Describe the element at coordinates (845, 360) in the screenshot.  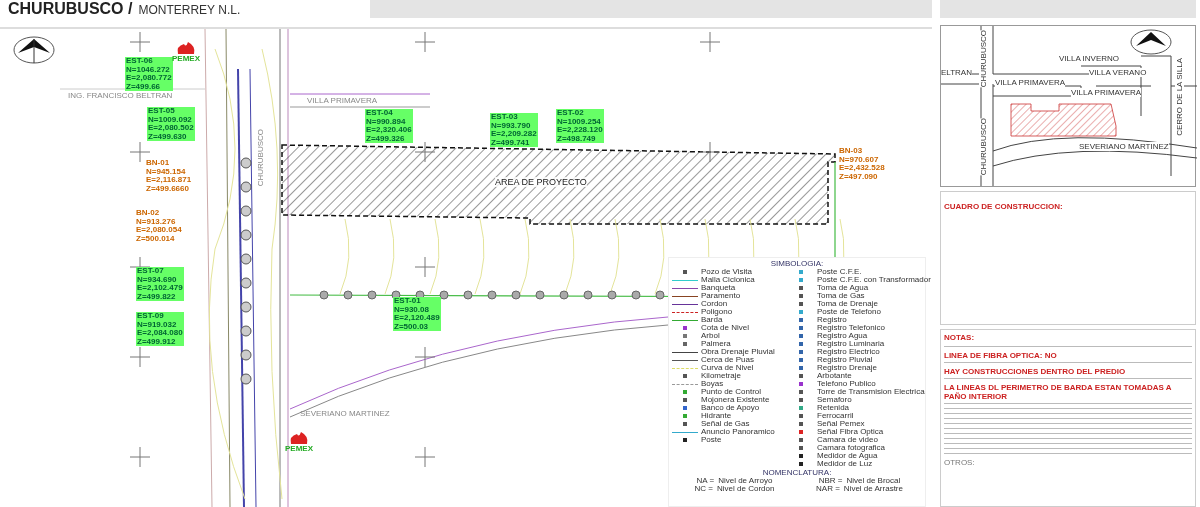
I see `legend-label: Registro Pluvial` at that location.